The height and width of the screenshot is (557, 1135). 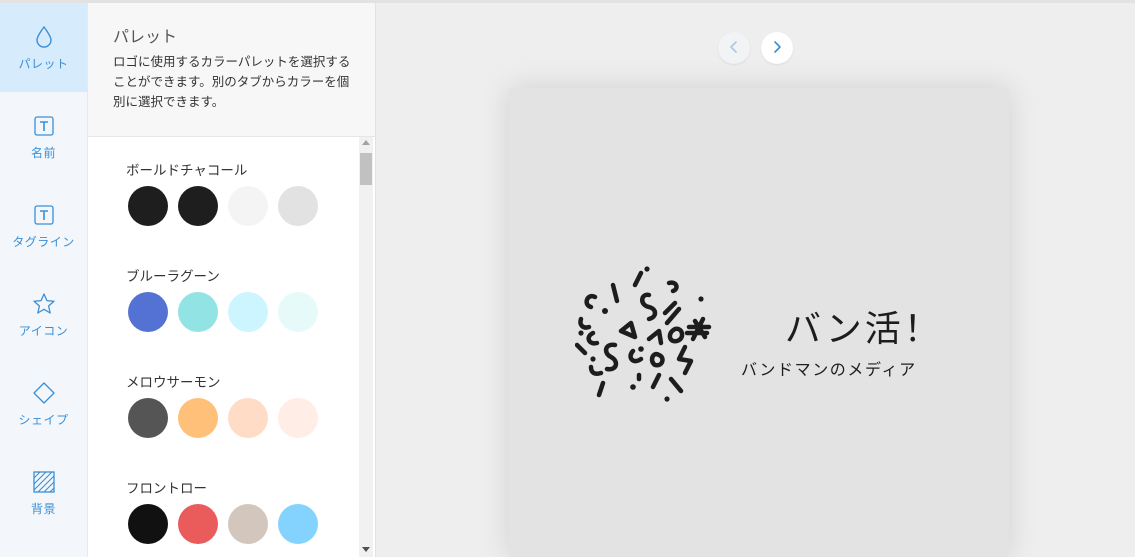 I want to click on confetti-doodle-icon, so click(x=650, y=339).